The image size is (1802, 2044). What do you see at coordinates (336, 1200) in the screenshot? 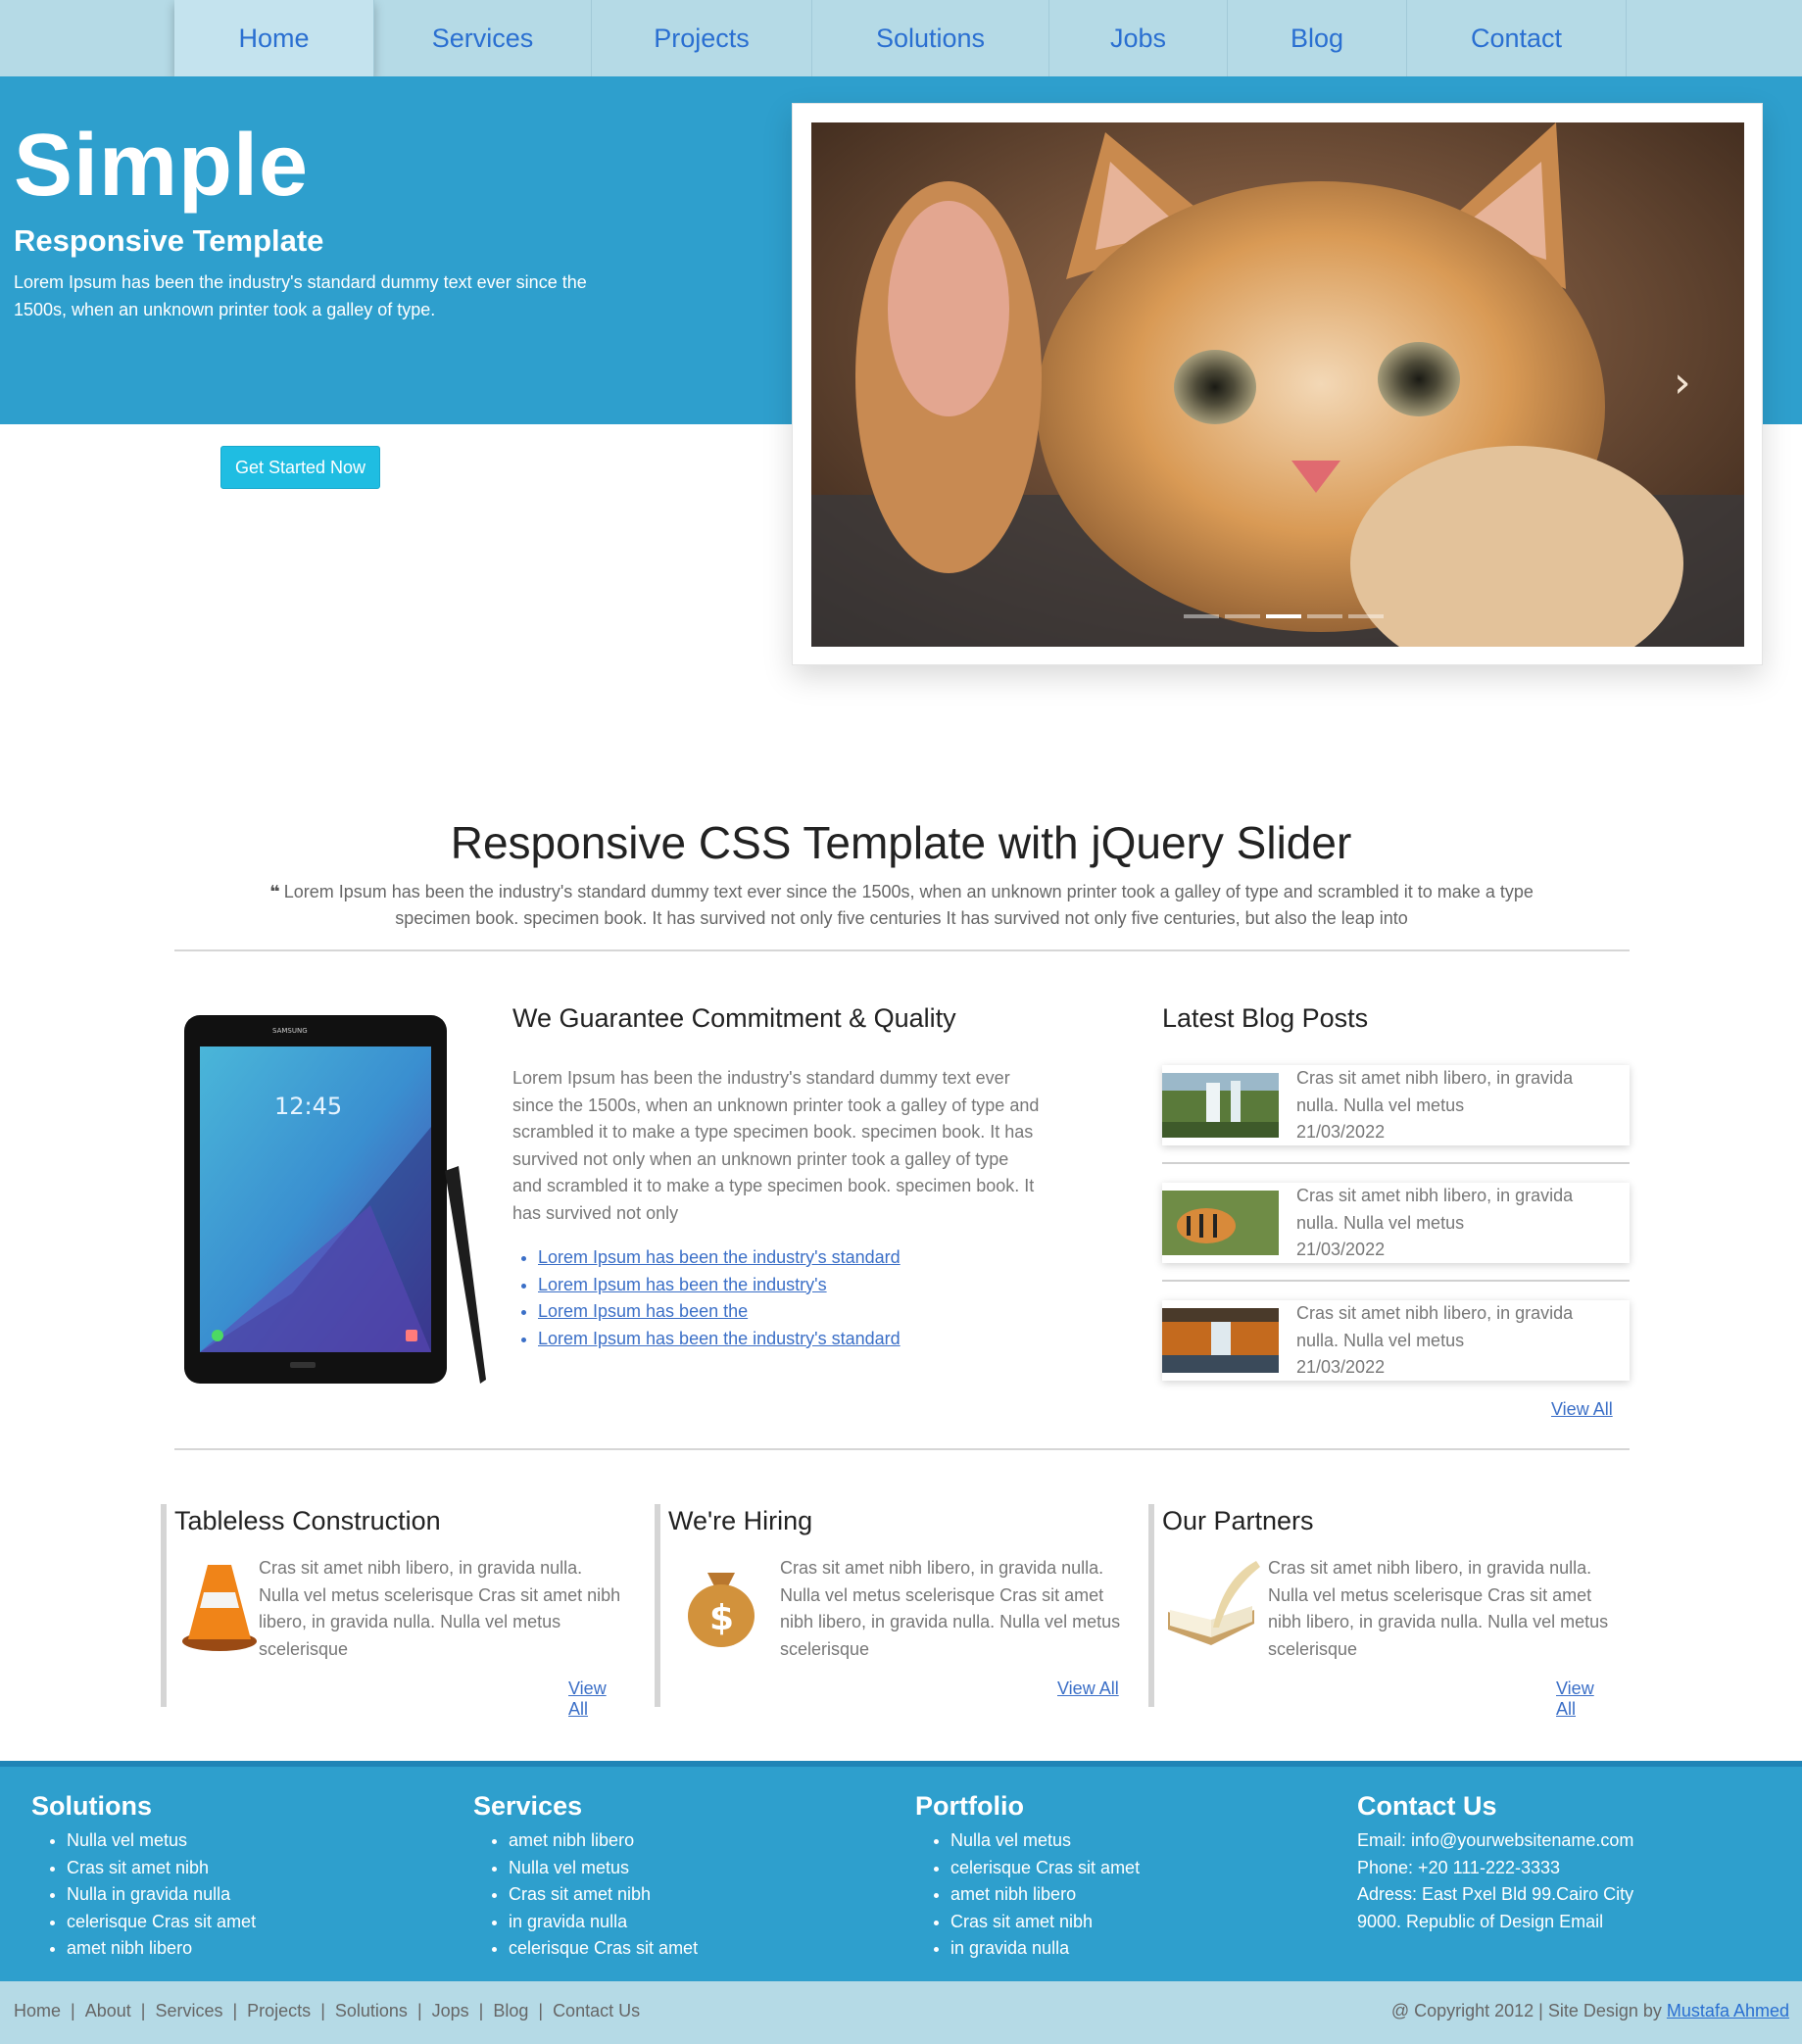
I see `tablet-image: SAMSUNG 12:45` at bounding box center [336, 1200].